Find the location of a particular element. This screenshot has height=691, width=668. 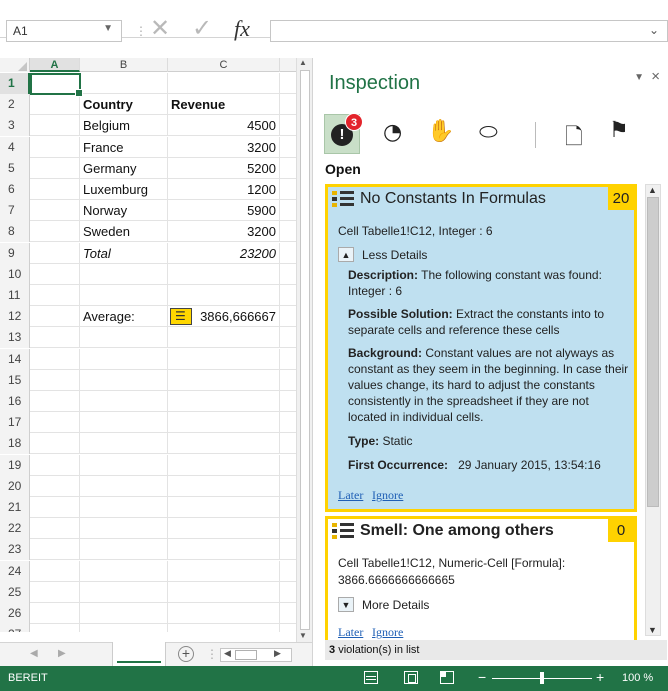

prev-sheet-icon: ◀ is located at coordinates (34, 653).